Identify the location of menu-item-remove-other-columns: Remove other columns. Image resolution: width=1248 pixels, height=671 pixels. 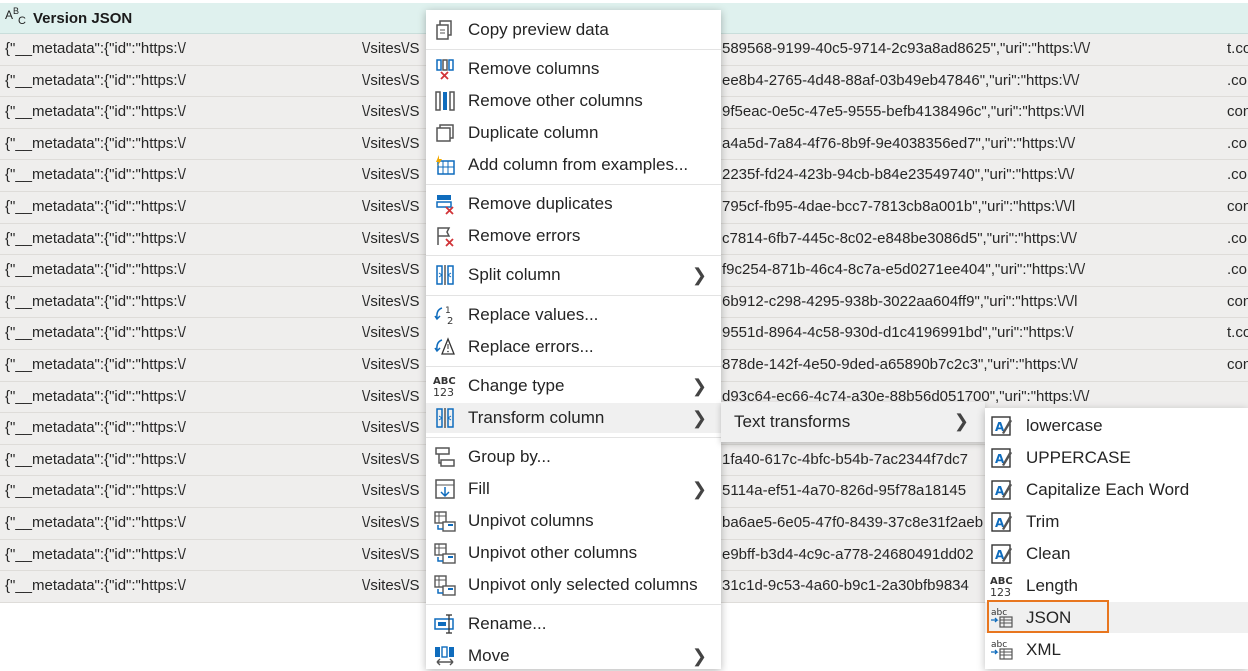
(573, 101).